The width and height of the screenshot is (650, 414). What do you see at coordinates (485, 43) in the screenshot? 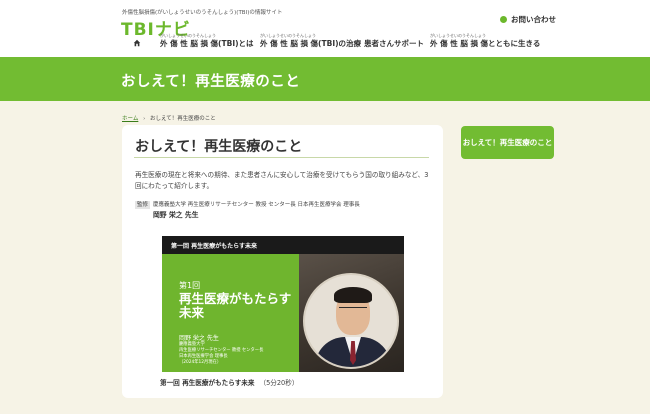
I see `nav-label: 外 傷 性 脳 損 傷とともに生きる` at bounding box center [485, 43].